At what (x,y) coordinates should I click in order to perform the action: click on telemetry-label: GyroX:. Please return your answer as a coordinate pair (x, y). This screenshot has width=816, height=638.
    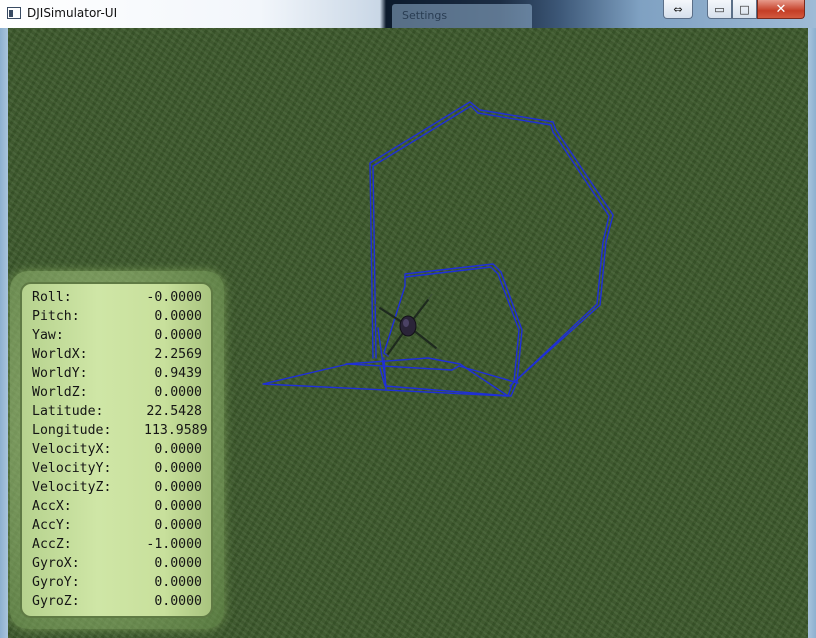
    Looking at the image, I should click on (56, 563).